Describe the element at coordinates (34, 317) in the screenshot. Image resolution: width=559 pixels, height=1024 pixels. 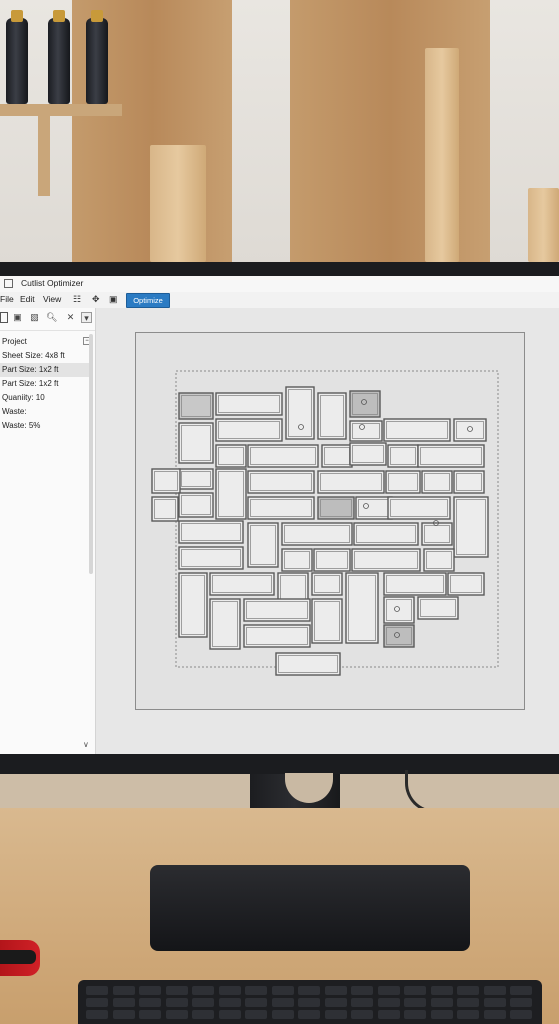
I see `import-icon: ▧` at that location.